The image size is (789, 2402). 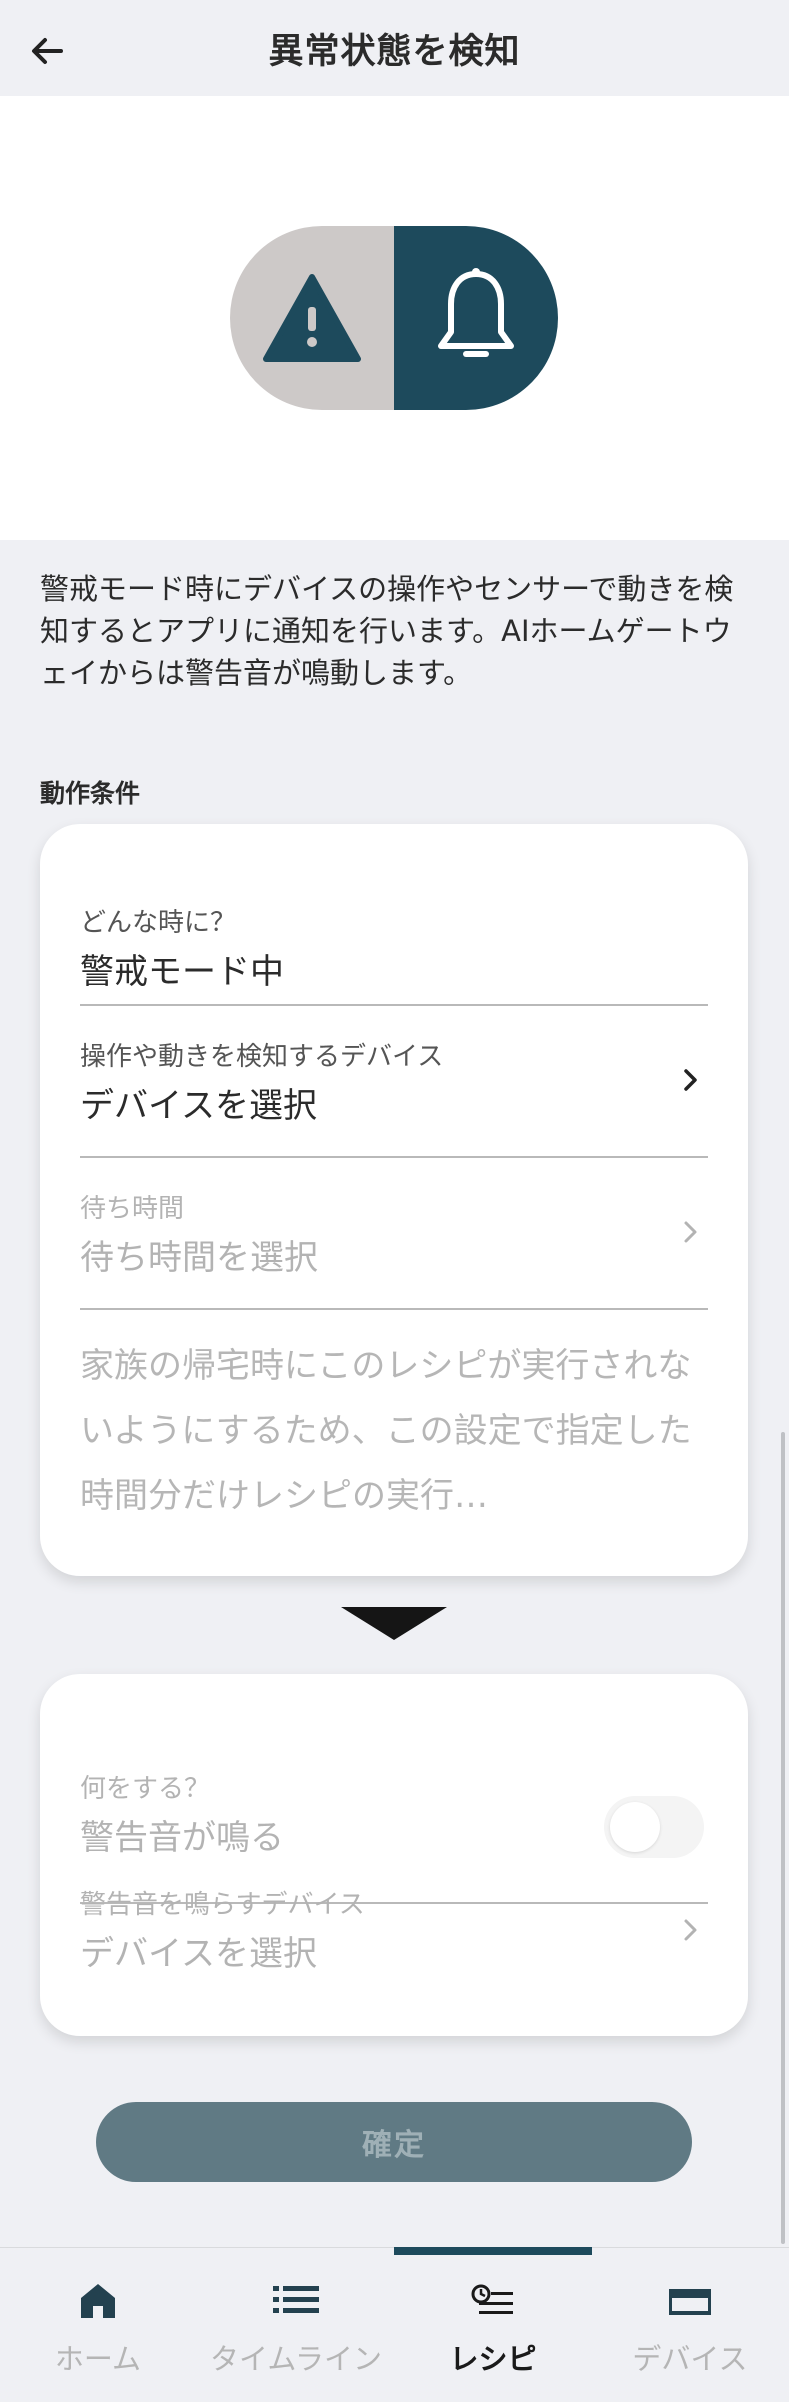 I want to click on detect-device-label: 操作や動きを検知するデバイス, so click(x=262, y=1057).